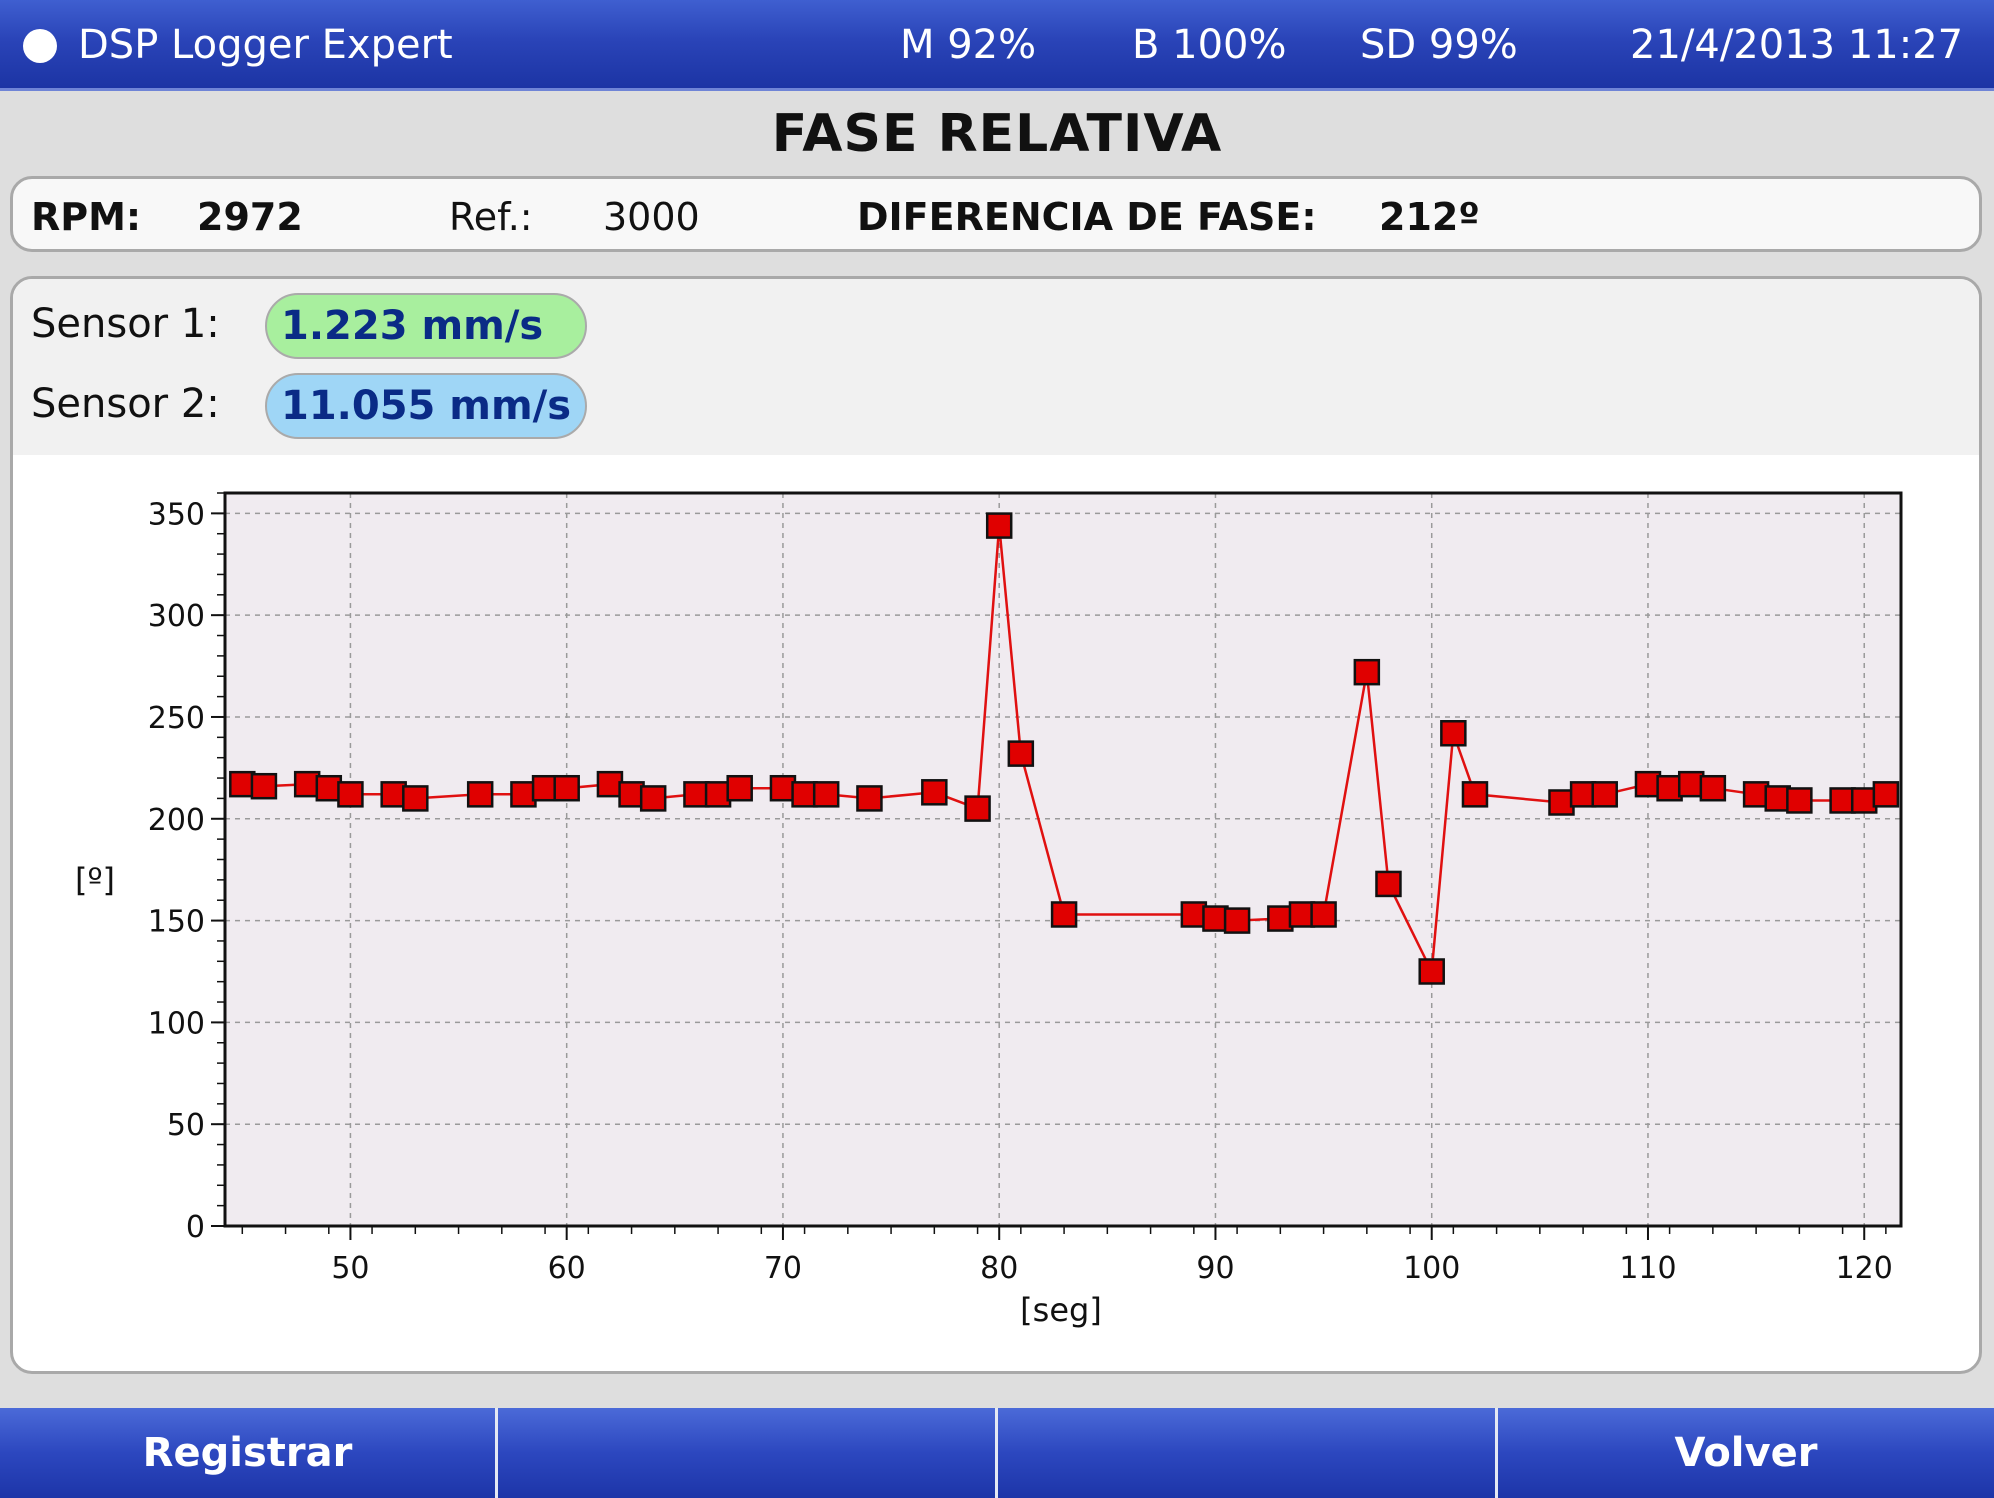 The width and height of the screenshot is (1994, 1498). What do you see at coordinates (1439, 45) in the screenshot?
I see `sd-status: SD 99%` at bounding box center [1439, 45].